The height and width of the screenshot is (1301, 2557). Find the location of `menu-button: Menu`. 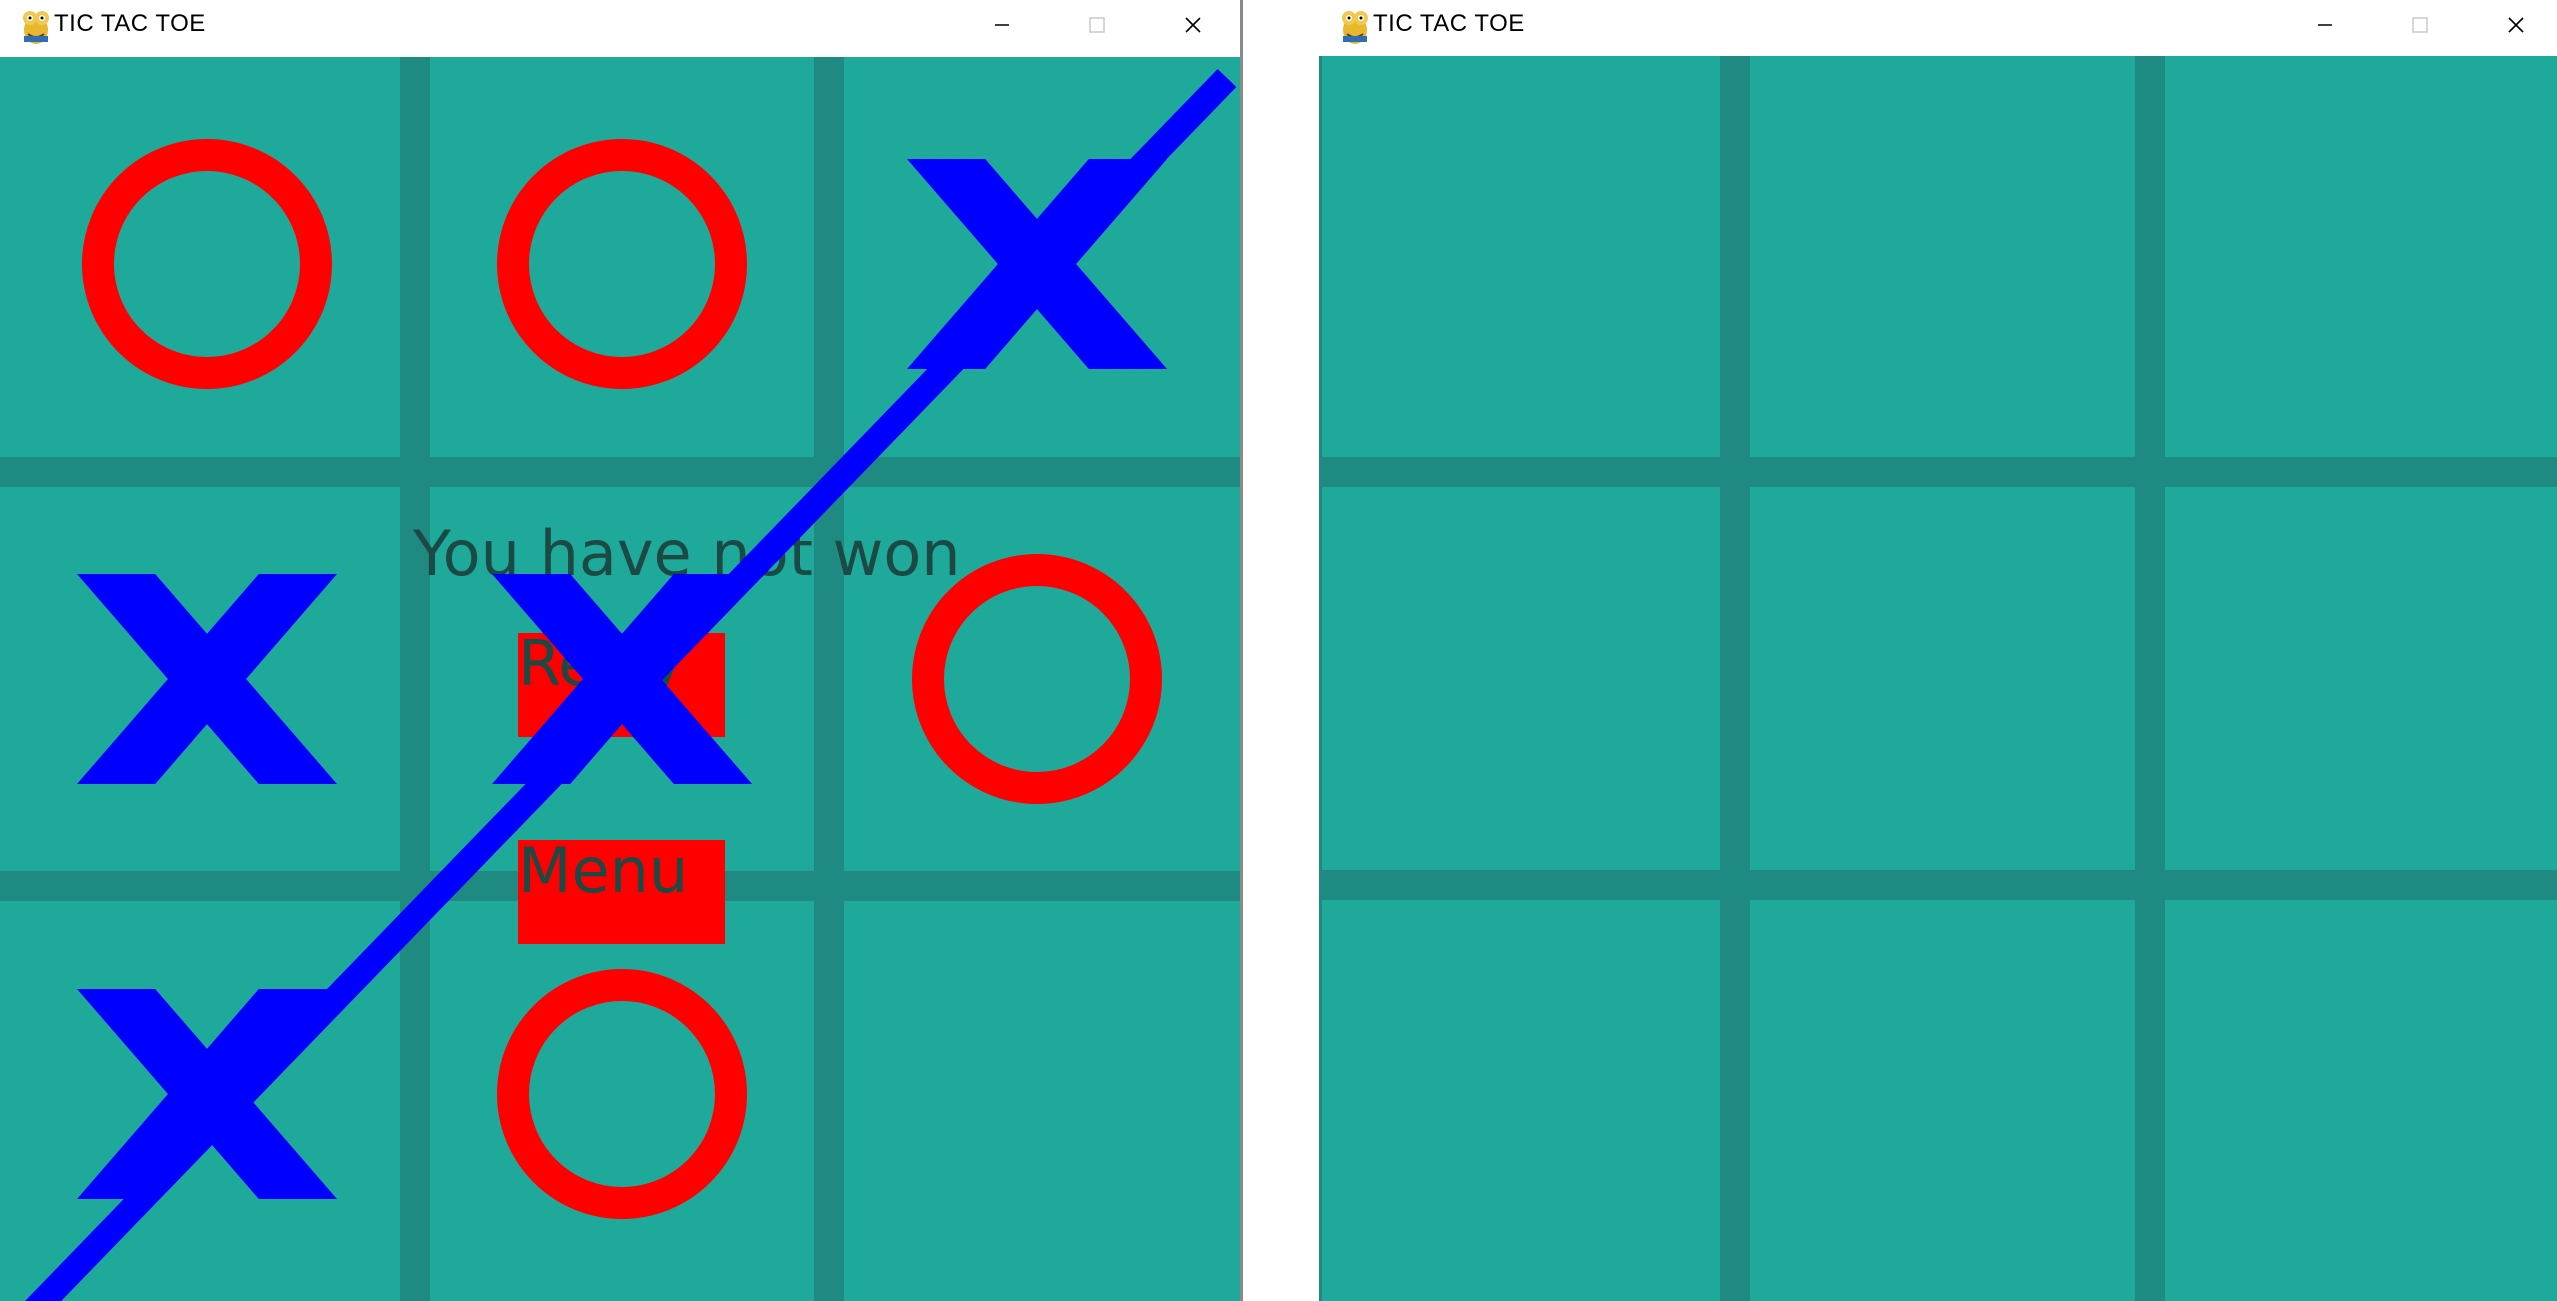

menu-button: Menu is located at coordinates (621, 892).